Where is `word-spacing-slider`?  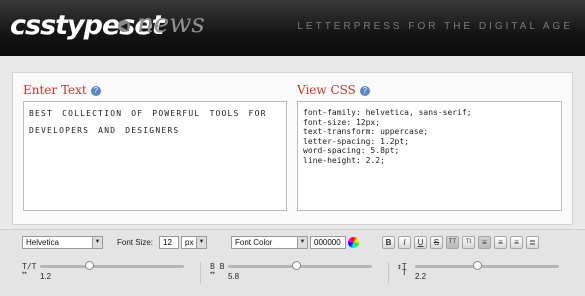
word-spacing-slider is located at coordinates (300, 265).